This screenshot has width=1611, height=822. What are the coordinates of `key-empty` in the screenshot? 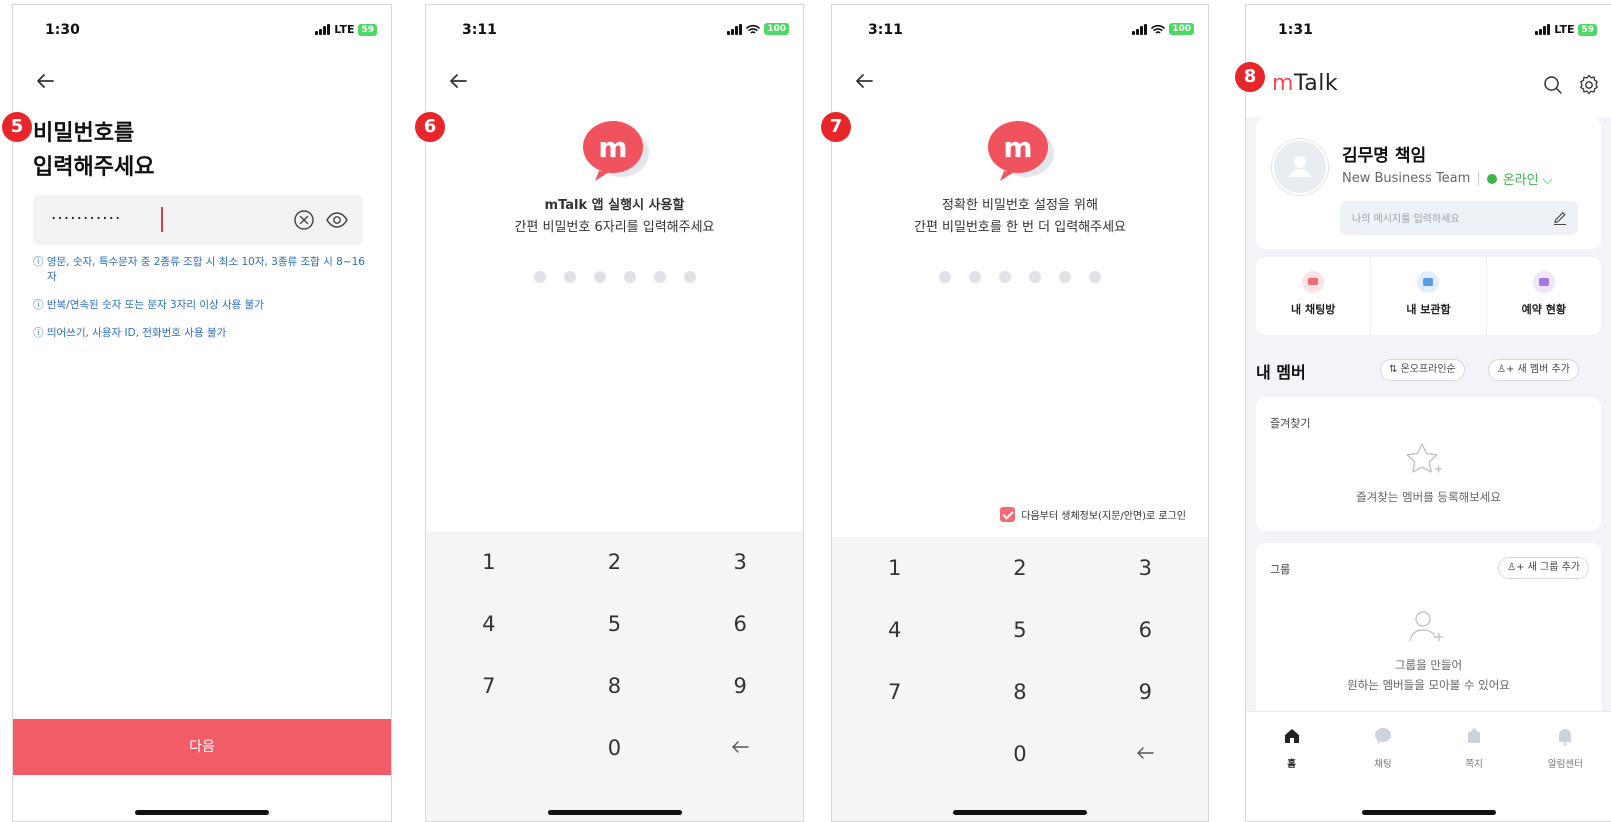 It's located at (489, 764).